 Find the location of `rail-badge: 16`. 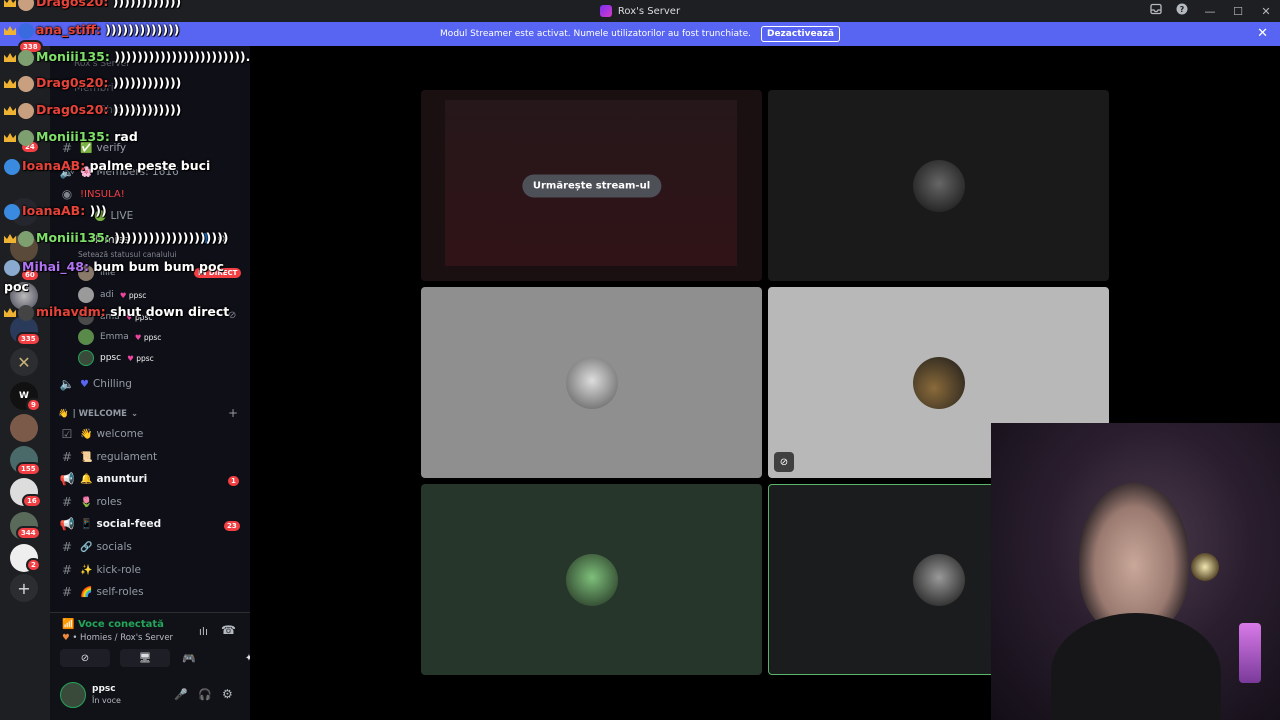

rail-badge: 16 is located at coordinates (32, 501).